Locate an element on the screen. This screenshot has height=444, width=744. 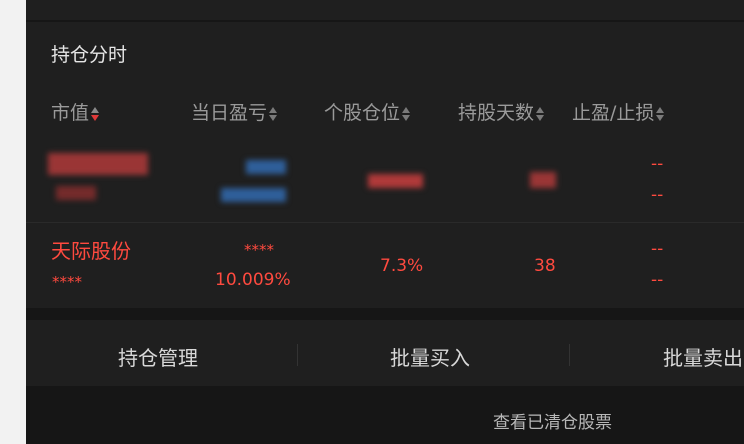
view-cleared-stocks-link: 查看已清仓股票 is located at coordinates (552, 420).